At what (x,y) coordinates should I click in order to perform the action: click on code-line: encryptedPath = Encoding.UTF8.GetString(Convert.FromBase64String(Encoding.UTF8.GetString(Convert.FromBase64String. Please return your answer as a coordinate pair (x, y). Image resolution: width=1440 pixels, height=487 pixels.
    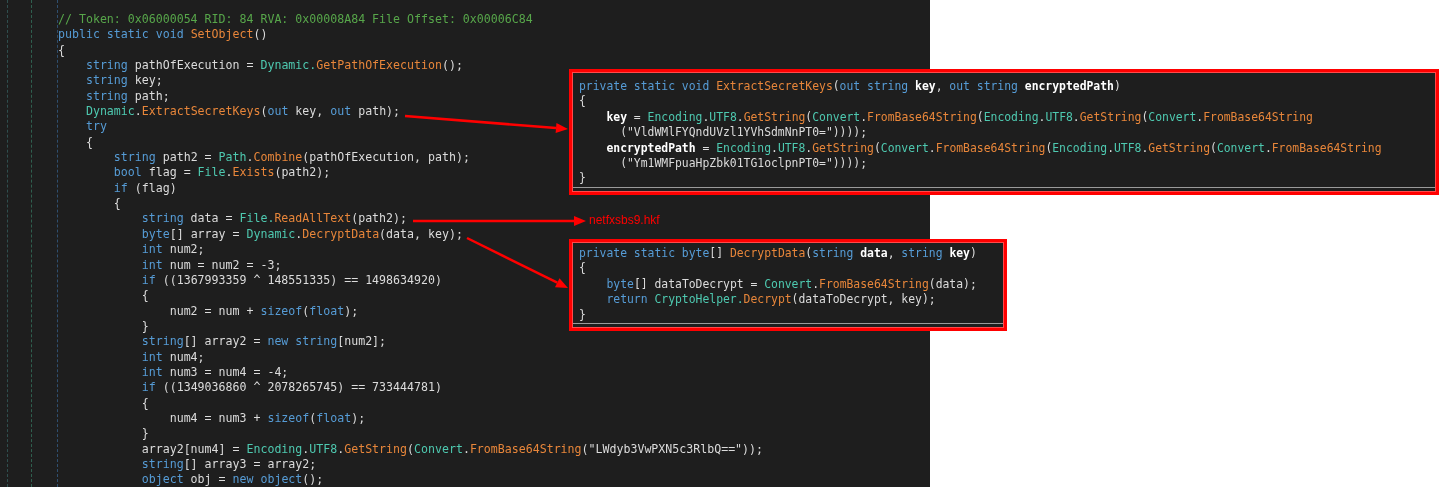
    Looking at the image, I should click on (993, 148).